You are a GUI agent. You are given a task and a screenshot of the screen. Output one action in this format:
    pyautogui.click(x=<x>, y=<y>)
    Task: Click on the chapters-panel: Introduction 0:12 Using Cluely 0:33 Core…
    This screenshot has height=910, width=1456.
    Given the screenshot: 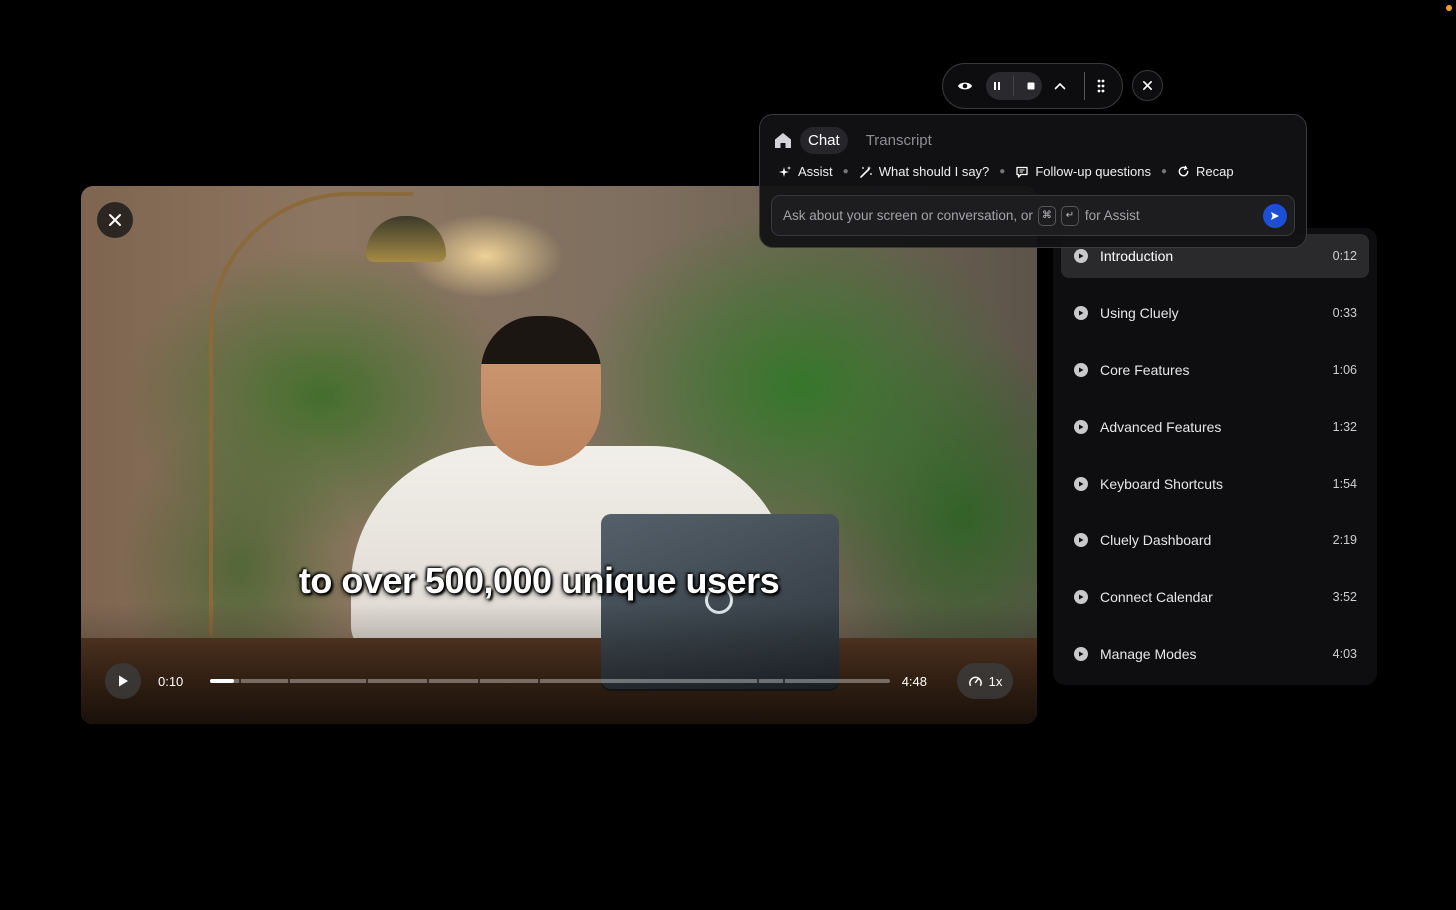 What is the action you would take?
    pyautogui.click(x=1215, y=456)
    